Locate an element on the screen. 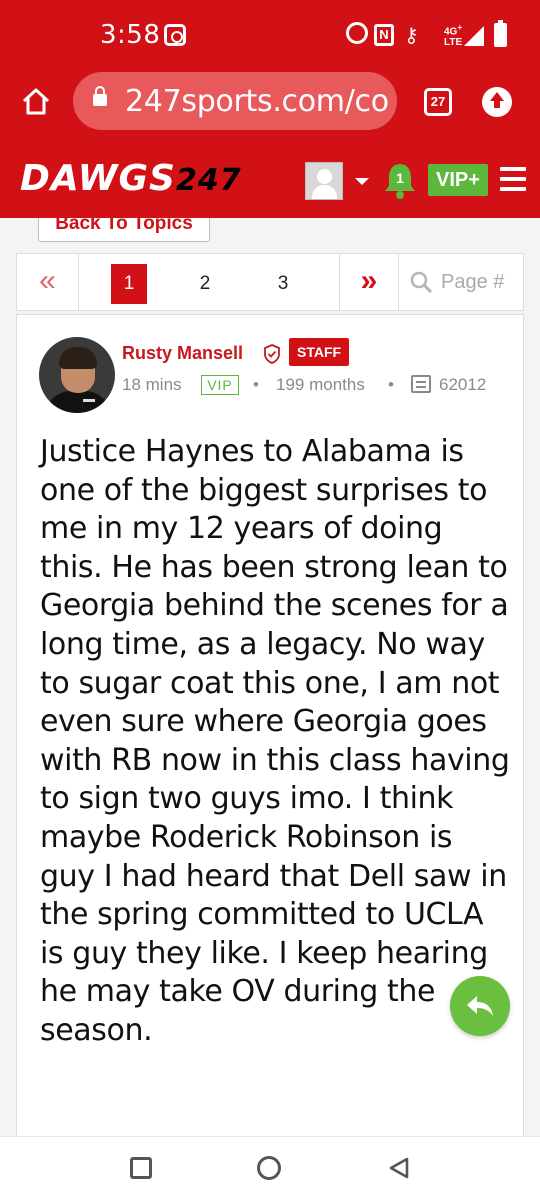 The width and height of the screenshot is (540, 1200). alarm-icon is located at coordinates (357, 33).